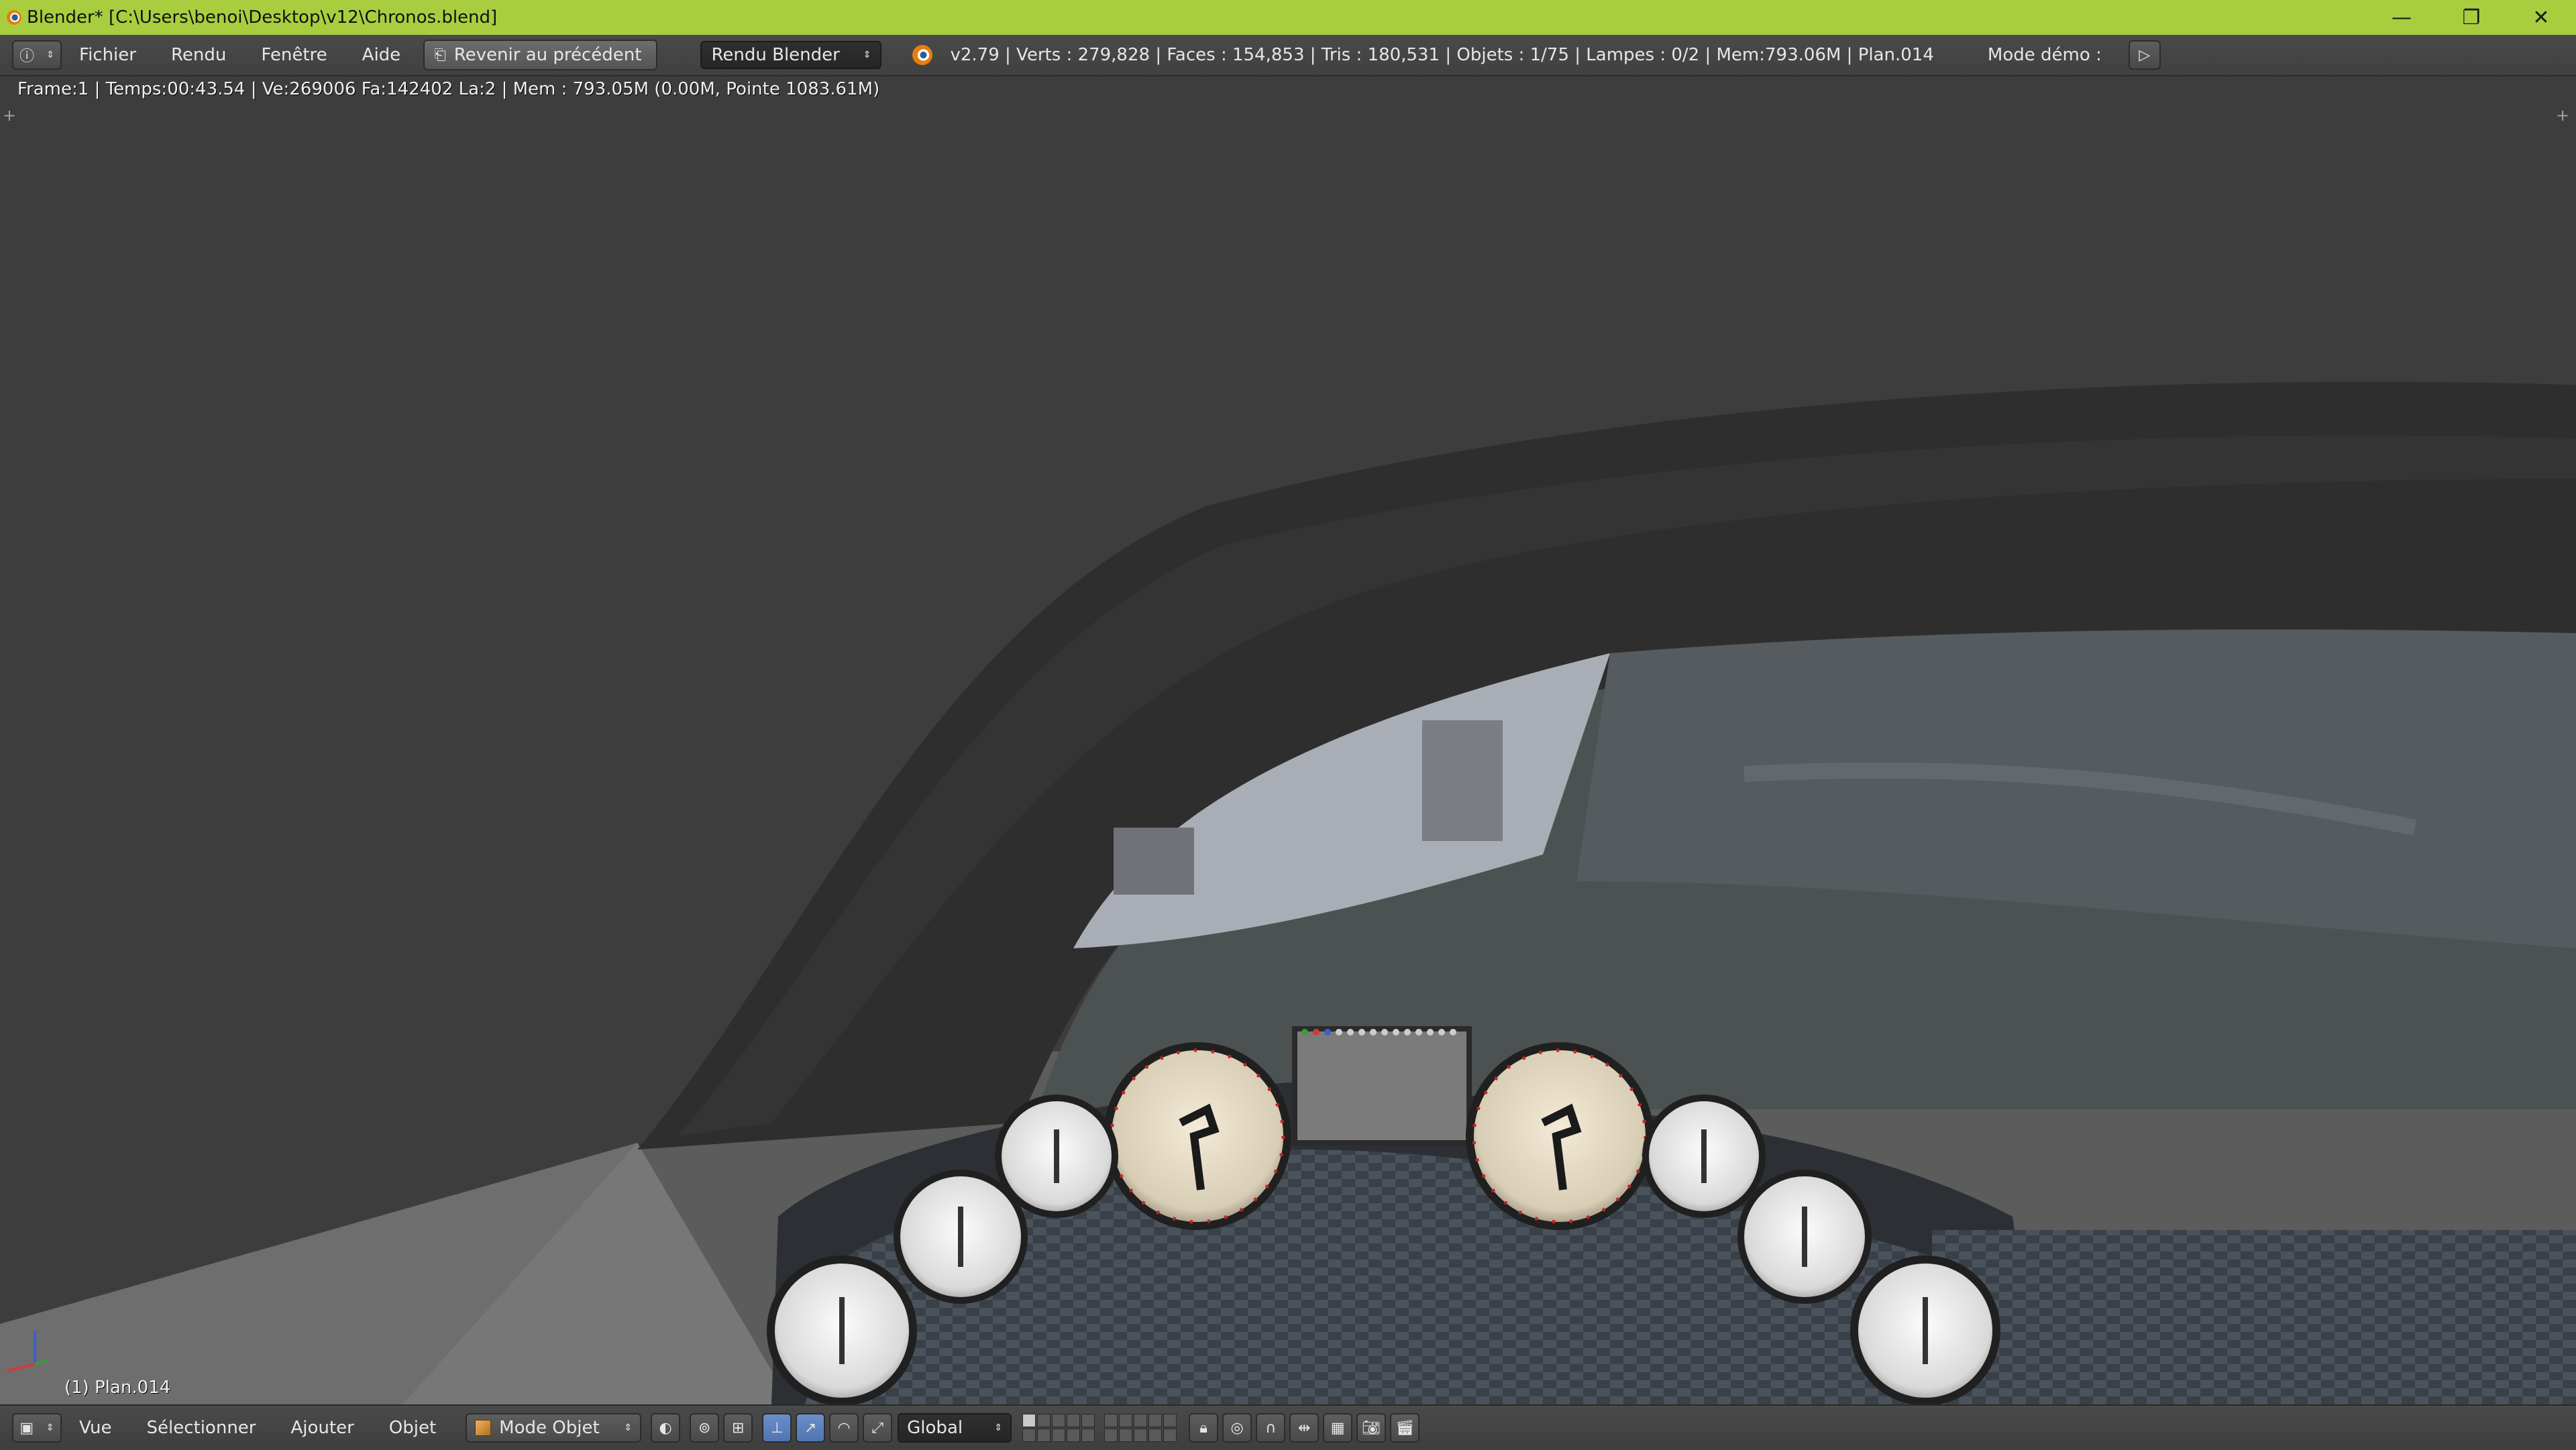 The width and height of the screenshot is (2576, 1450). Describe the element at coordinates (2044, 55) in the screenshot. I see `demo-mode-label: Mode démo :` at that location.